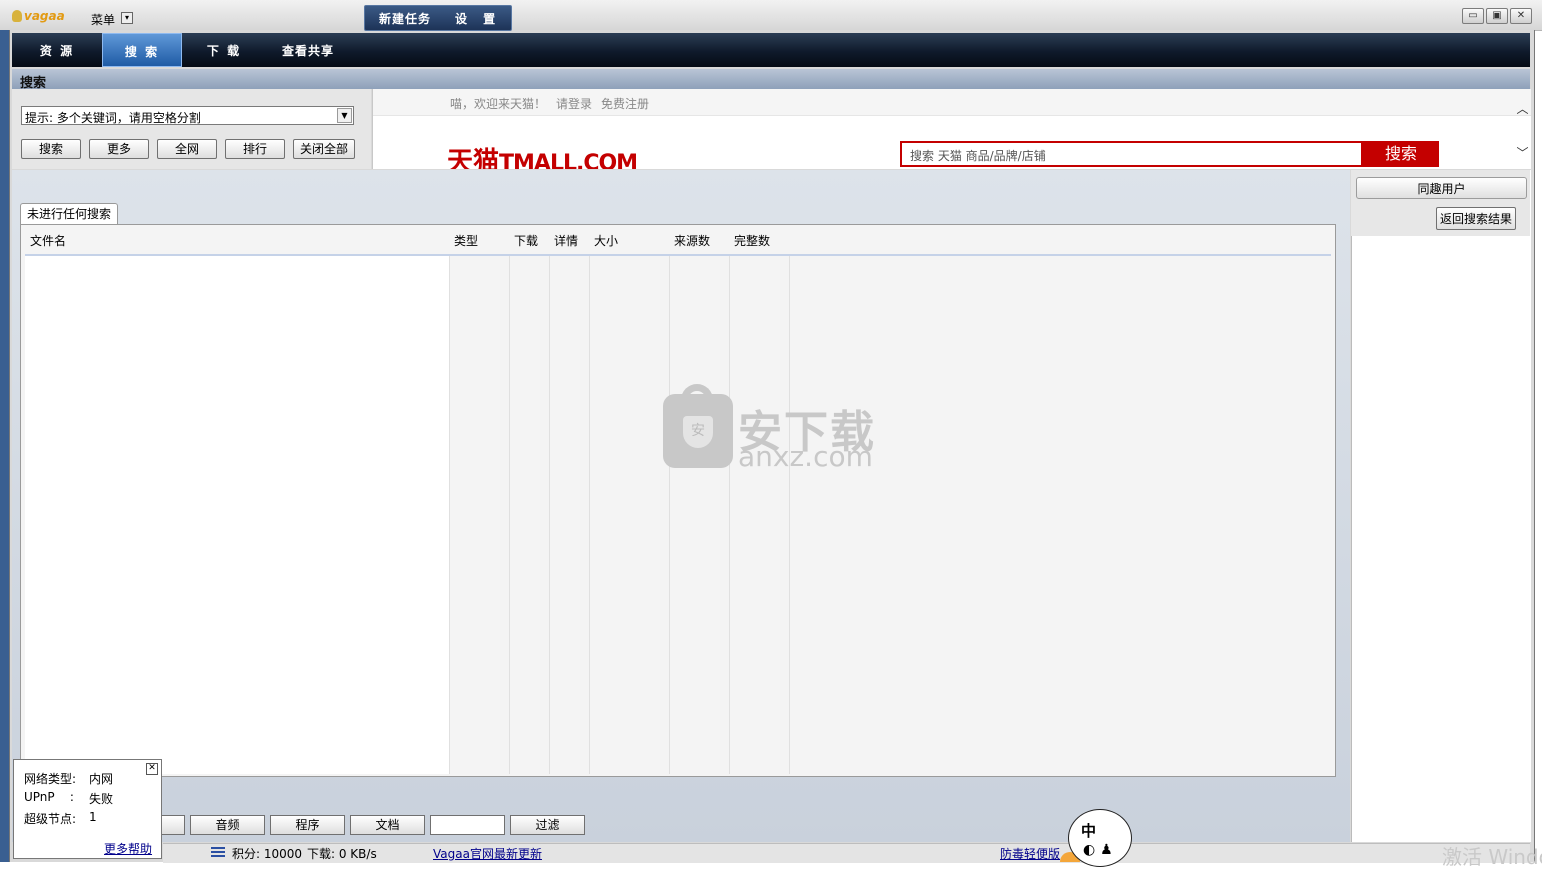 This screenshot has height=870, width=1542. Describe the element at coordinates (113, 118) in the screenshot. I see `keyword-hint: 提示: 多个关键词，请用空格分割` at that location.